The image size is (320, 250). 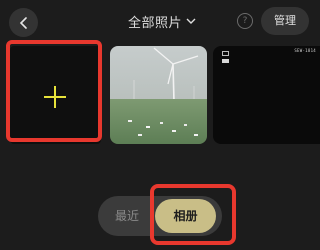 I want to click on back-arrow-icon, so click(x=23, y=22).